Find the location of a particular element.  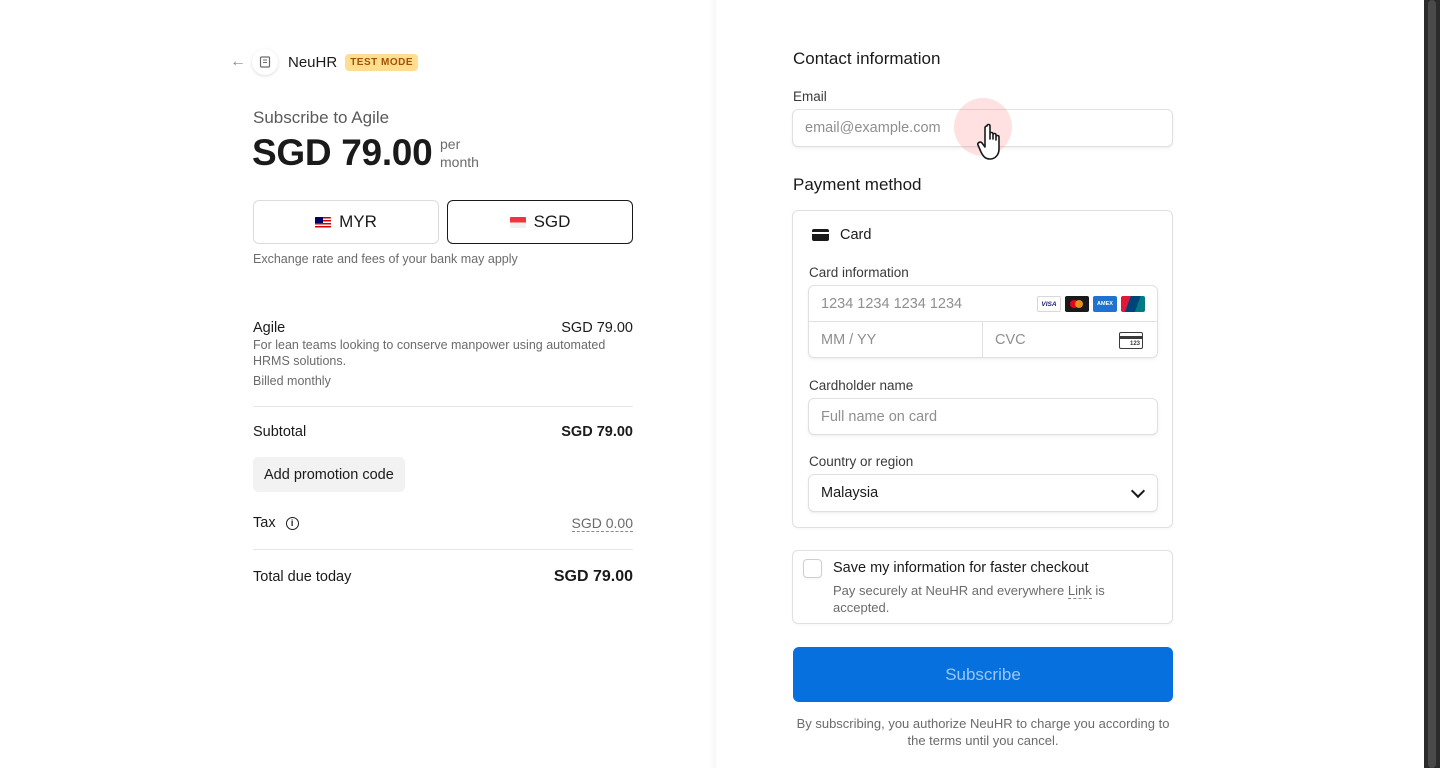

save-info-title: Save my information for faster checkout is located at coordinates (961, 568).